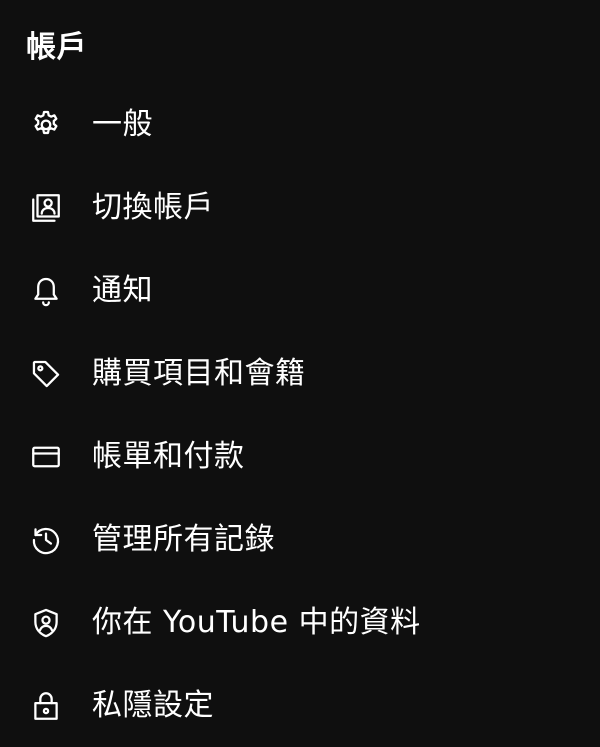 Image resolution: width=600 pixels, height=747 pixels. Describe the element at coordinates (300, 207) in the screenshot. I see `menu-item-switch-account: 切換帳戶` at that location.